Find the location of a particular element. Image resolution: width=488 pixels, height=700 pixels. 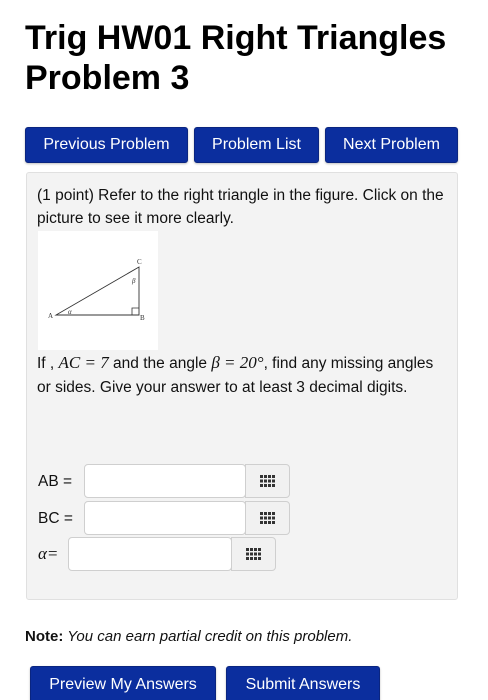

alpha-label: α= is located at coordinates (48, 554).